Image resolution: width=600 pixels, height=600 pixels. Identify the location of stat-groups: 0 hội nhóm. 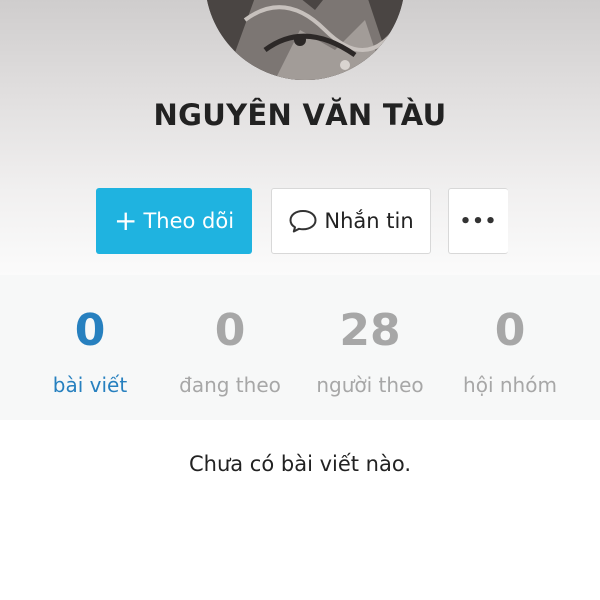
(510, 347).